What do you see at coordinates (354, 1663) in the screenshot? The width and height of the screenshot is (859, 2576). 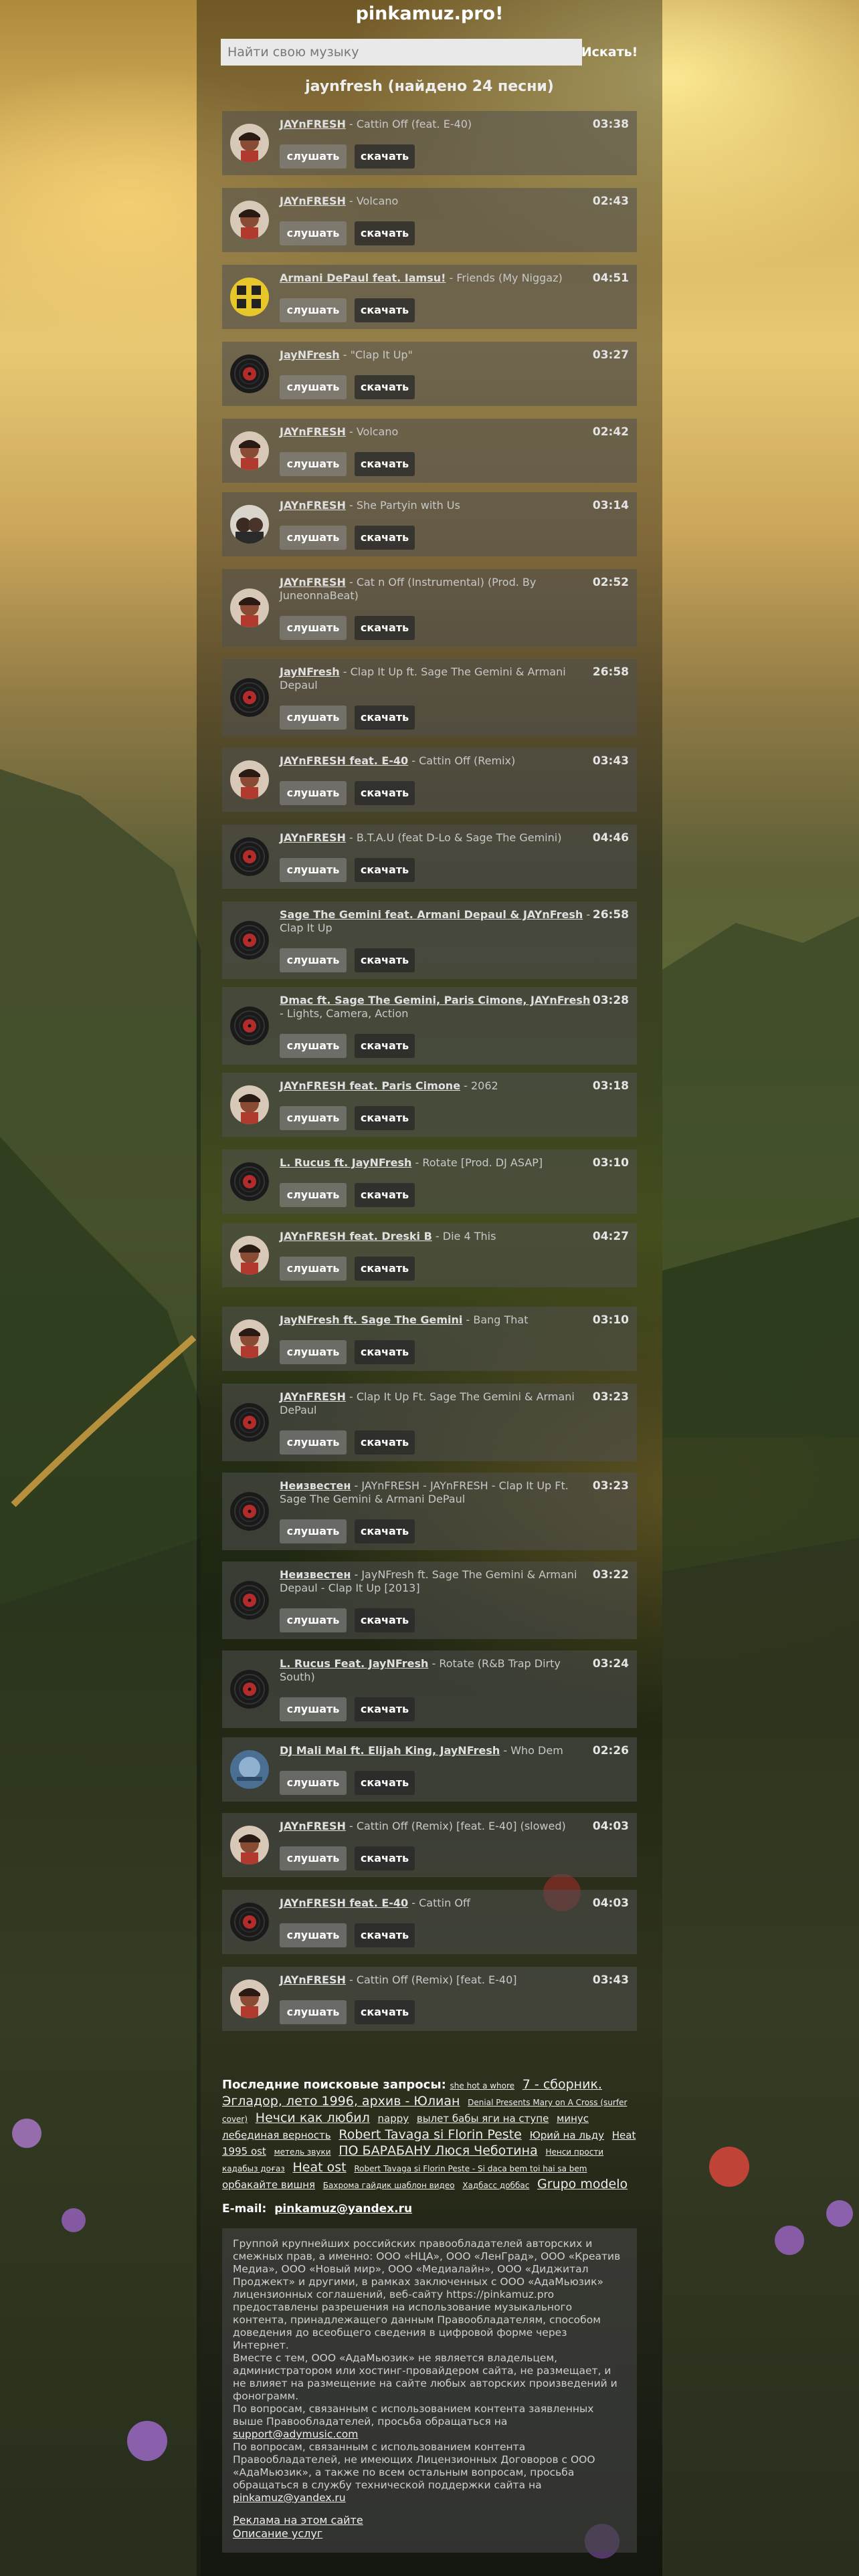 I see `track-artist-link: L. Rucus Feat. JayNFresh` at bounding box center [354, 1663].